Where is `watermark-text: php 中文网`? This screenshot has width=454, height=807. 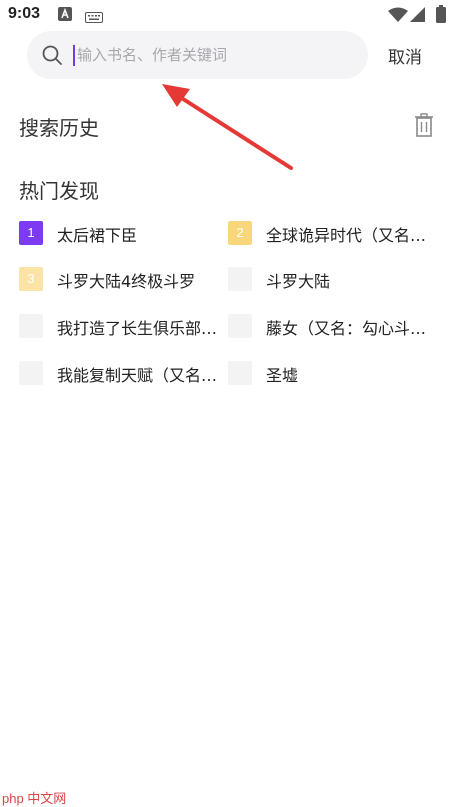
watermark-text: php 中文网 is located at coordinates (34, 798).